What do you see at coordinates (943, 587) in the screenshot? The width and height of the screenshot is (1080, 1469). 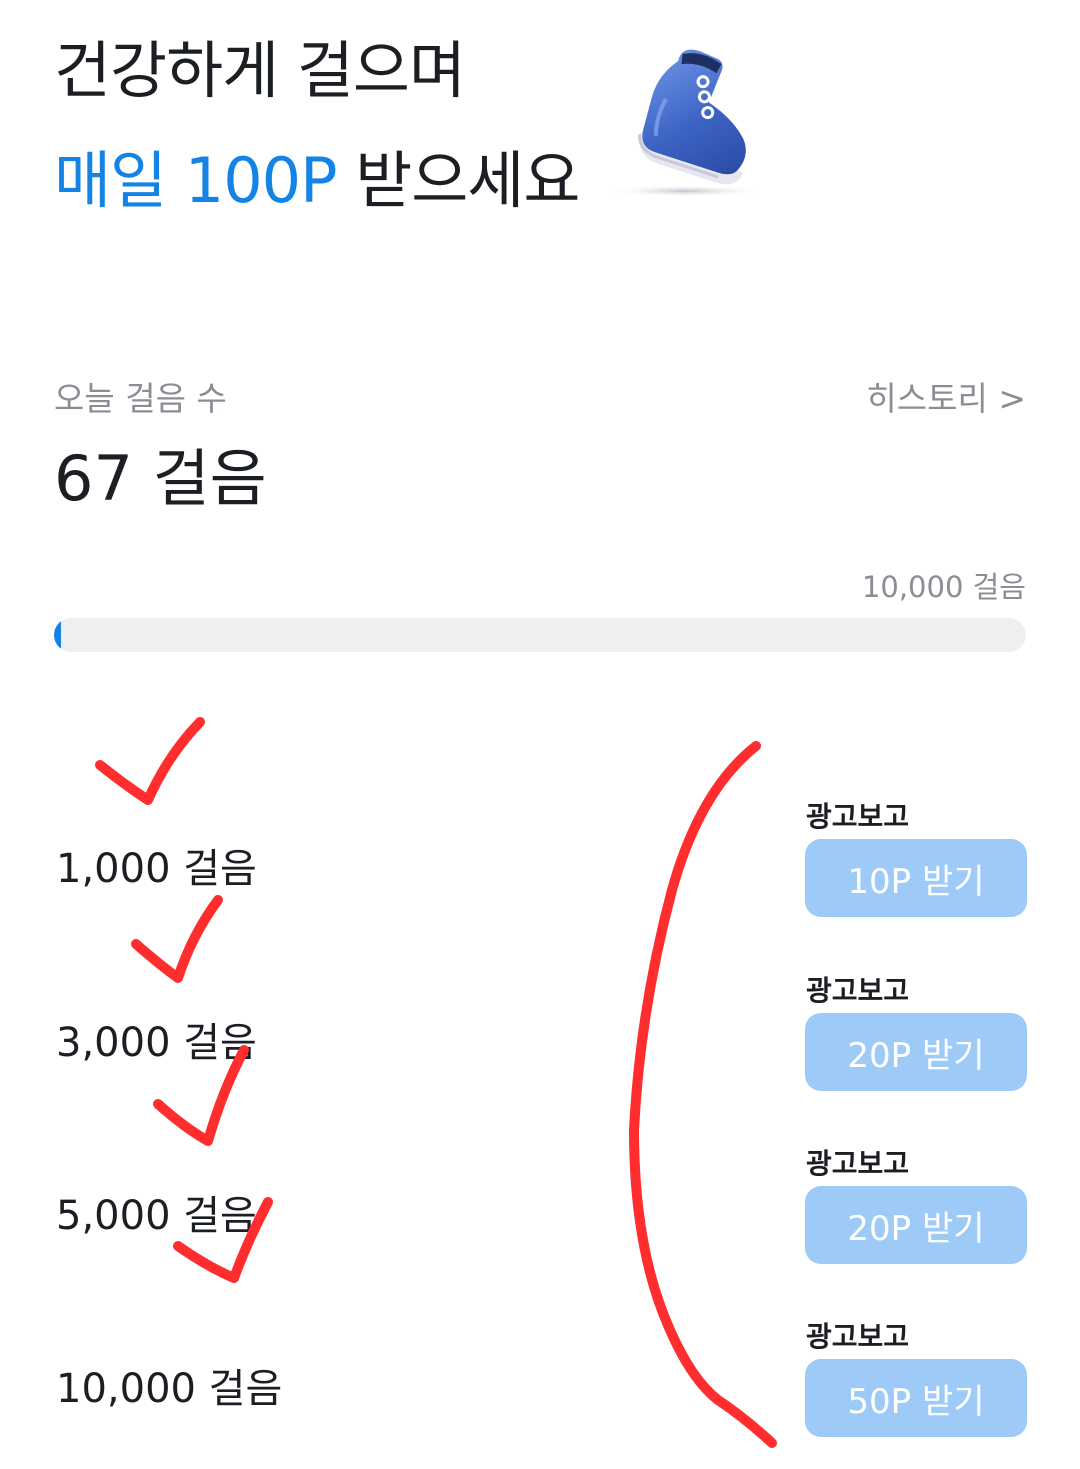 I see `goal-label: 10,000 걸음` at bounding box center [943, 587].